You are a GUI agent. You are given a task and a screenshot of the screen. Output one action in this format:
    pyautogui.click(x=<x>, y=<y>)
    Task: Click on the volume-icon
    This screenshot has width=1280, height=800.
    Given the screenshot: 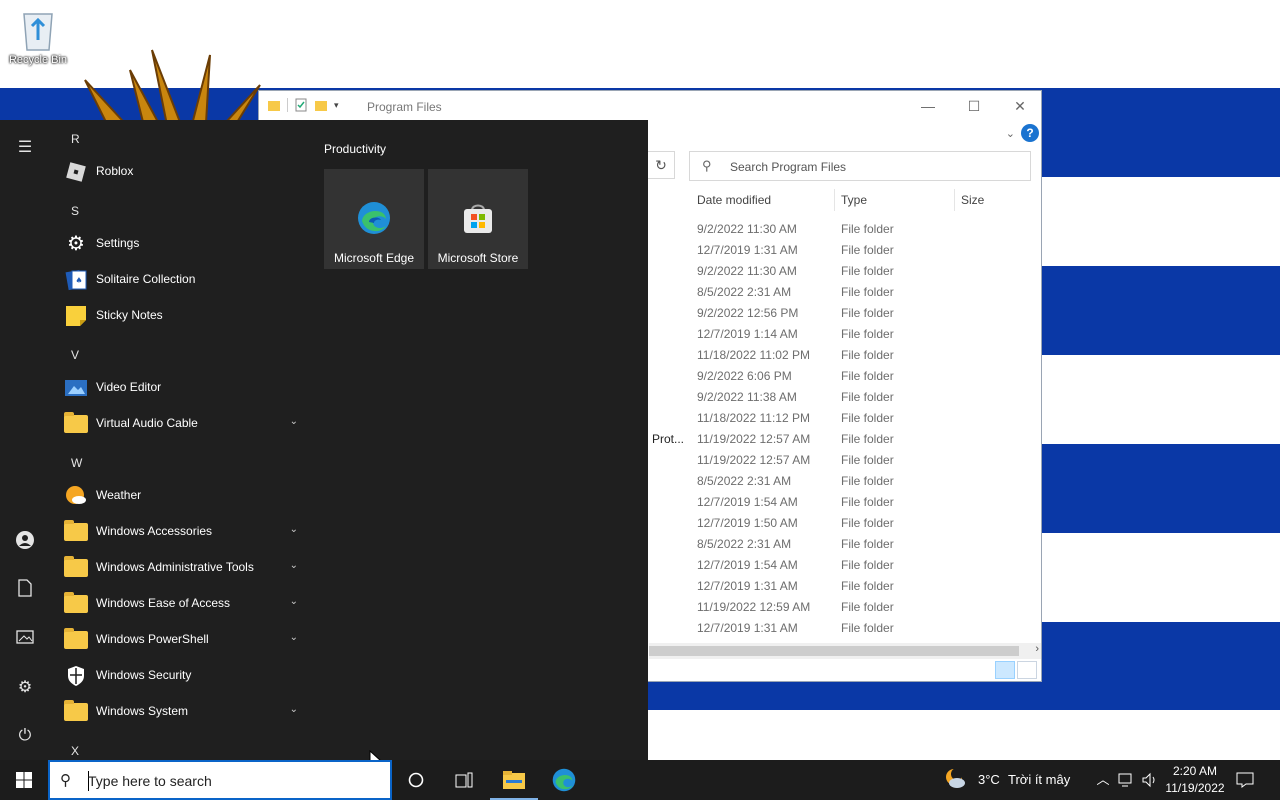 What is the action you would take?
    pyautogui.click(x=1150, y=780)
    